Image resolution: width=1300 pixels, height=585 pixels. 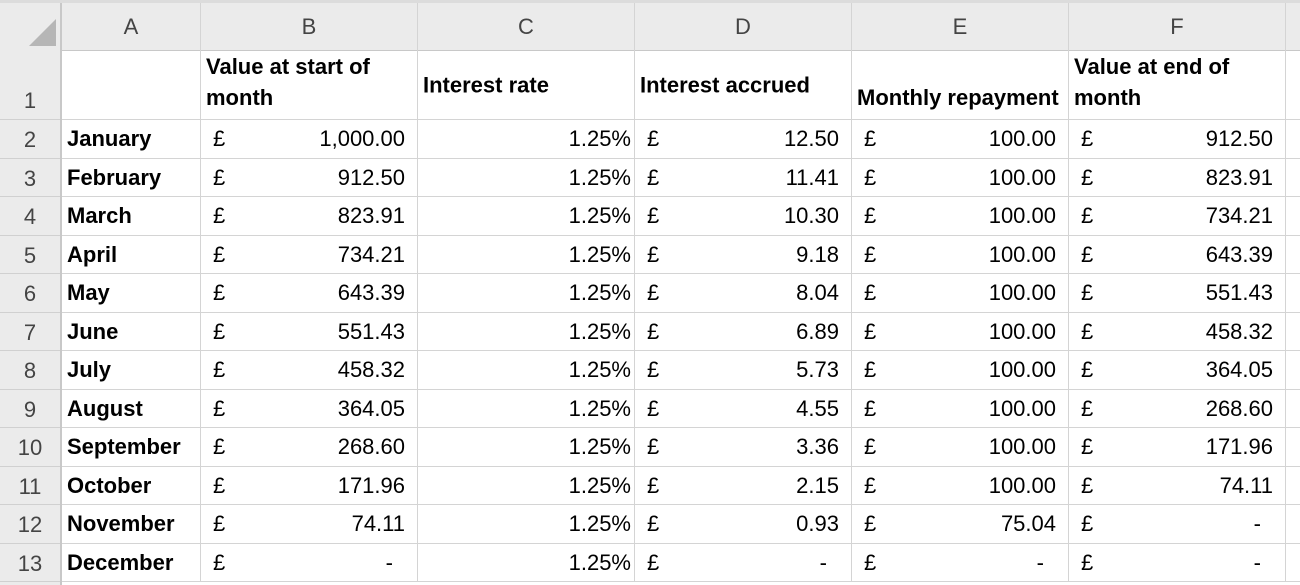 I want to click on cell-c9: 1.25%, so click(x=526, y=408).